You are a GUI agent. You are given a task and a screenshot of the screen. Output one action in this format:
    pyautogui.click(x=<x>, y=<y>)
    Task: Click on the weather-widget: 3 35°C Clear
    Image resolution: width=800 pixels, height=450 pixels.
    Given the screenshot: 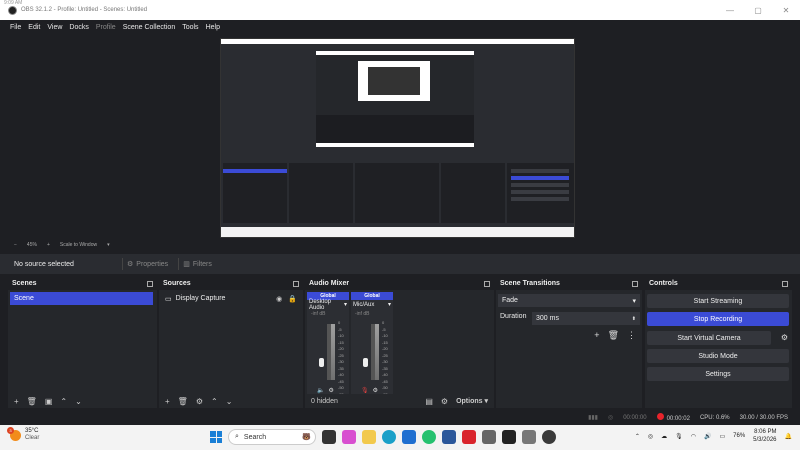 What is the action you would take?
    pyautogui.click(x=23, y=434)
    